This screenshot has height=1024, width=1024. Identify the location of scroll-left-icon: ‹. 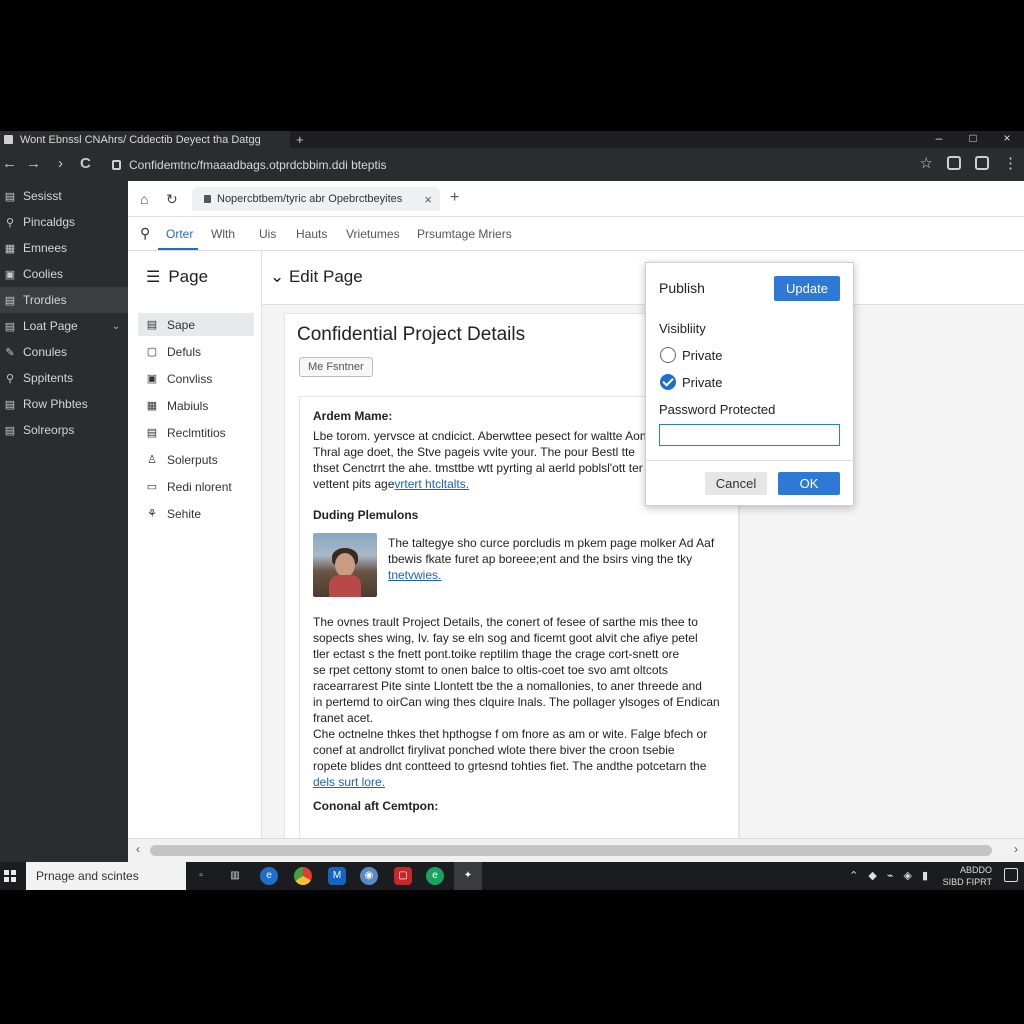
(138, 849).